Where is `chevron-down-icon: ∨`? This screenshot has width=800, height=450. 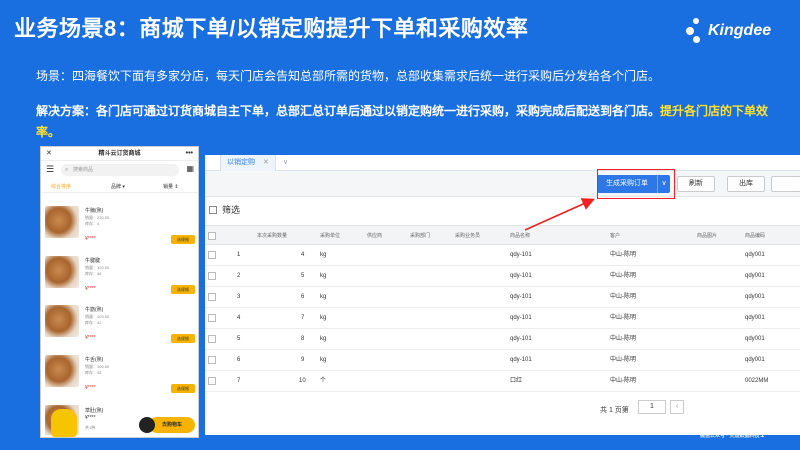 chevron-down-icon: ∨ is located at coordinates (285, 163).